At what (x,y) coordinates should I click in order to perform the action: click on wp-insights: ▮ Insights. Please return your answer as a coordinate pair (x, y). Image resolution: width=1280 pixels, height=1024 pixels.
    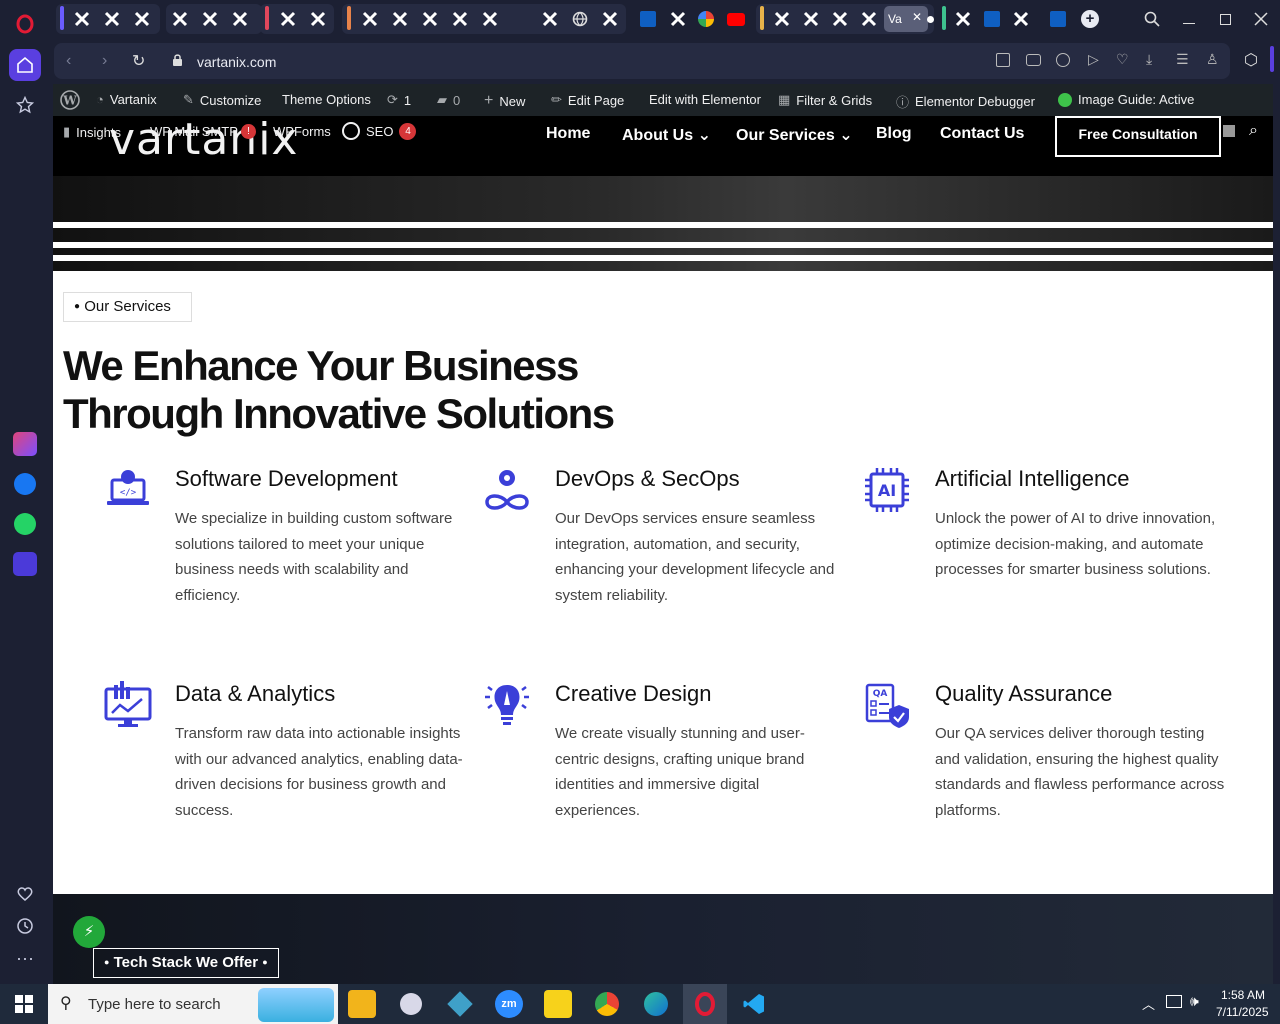
    Looking at the image, I should click on (92, 132).